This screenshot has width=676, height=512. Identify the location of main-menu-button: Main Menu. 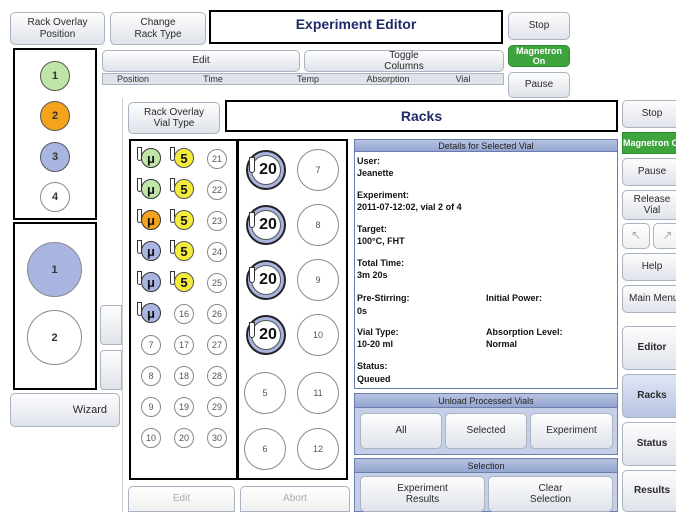
(649, 299).